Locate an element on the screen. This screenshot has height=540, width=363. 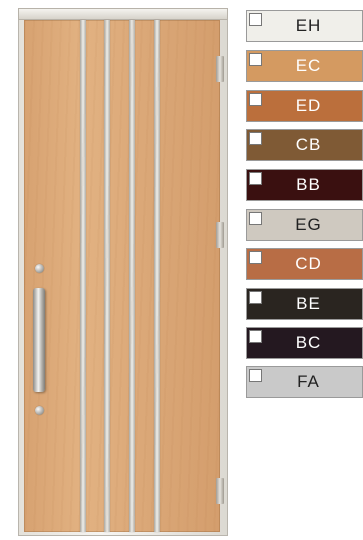
color-swatch-bc: BC is located at coordinates (304, 343).